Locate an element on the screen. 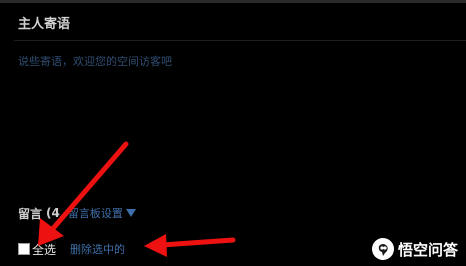 The height and width of the screenshot is (266, 466). message-board-header: 留言 (4 留言板设置 is located at coordinates (77, 213).